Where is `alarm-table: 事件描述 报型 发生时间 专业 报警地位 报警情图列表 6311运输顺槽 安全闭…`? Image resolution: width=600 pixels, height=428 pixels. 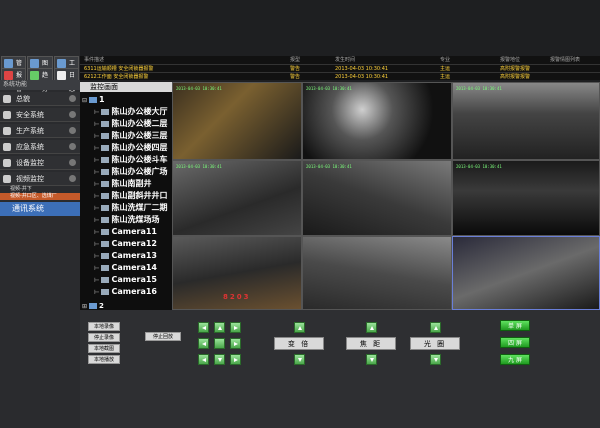 alarm-table: 事件描述 报型 发生时间 专业 报警地位 报警情图列表 6311运输顺槽 安全闭… is located at coordinates (340, 68).